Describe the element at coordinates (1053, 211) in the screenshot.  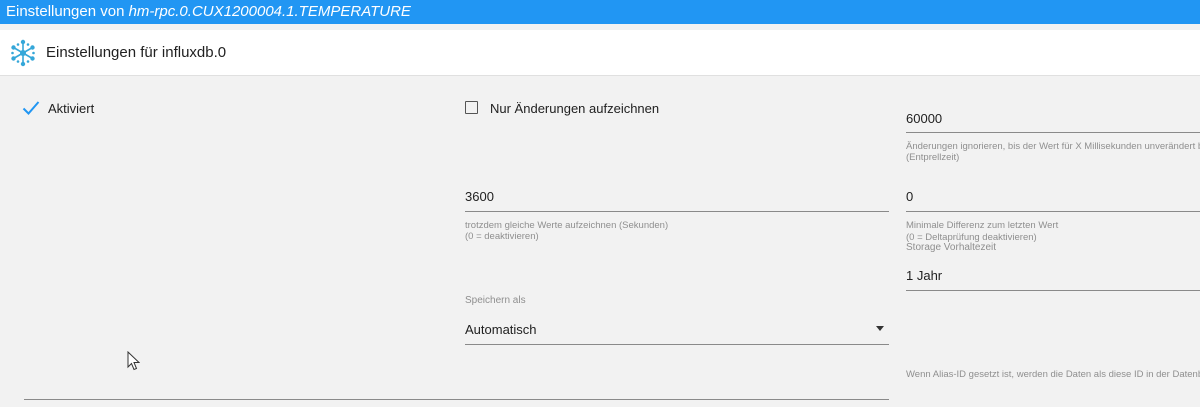
I see `min-diff-input-underline` at that location.